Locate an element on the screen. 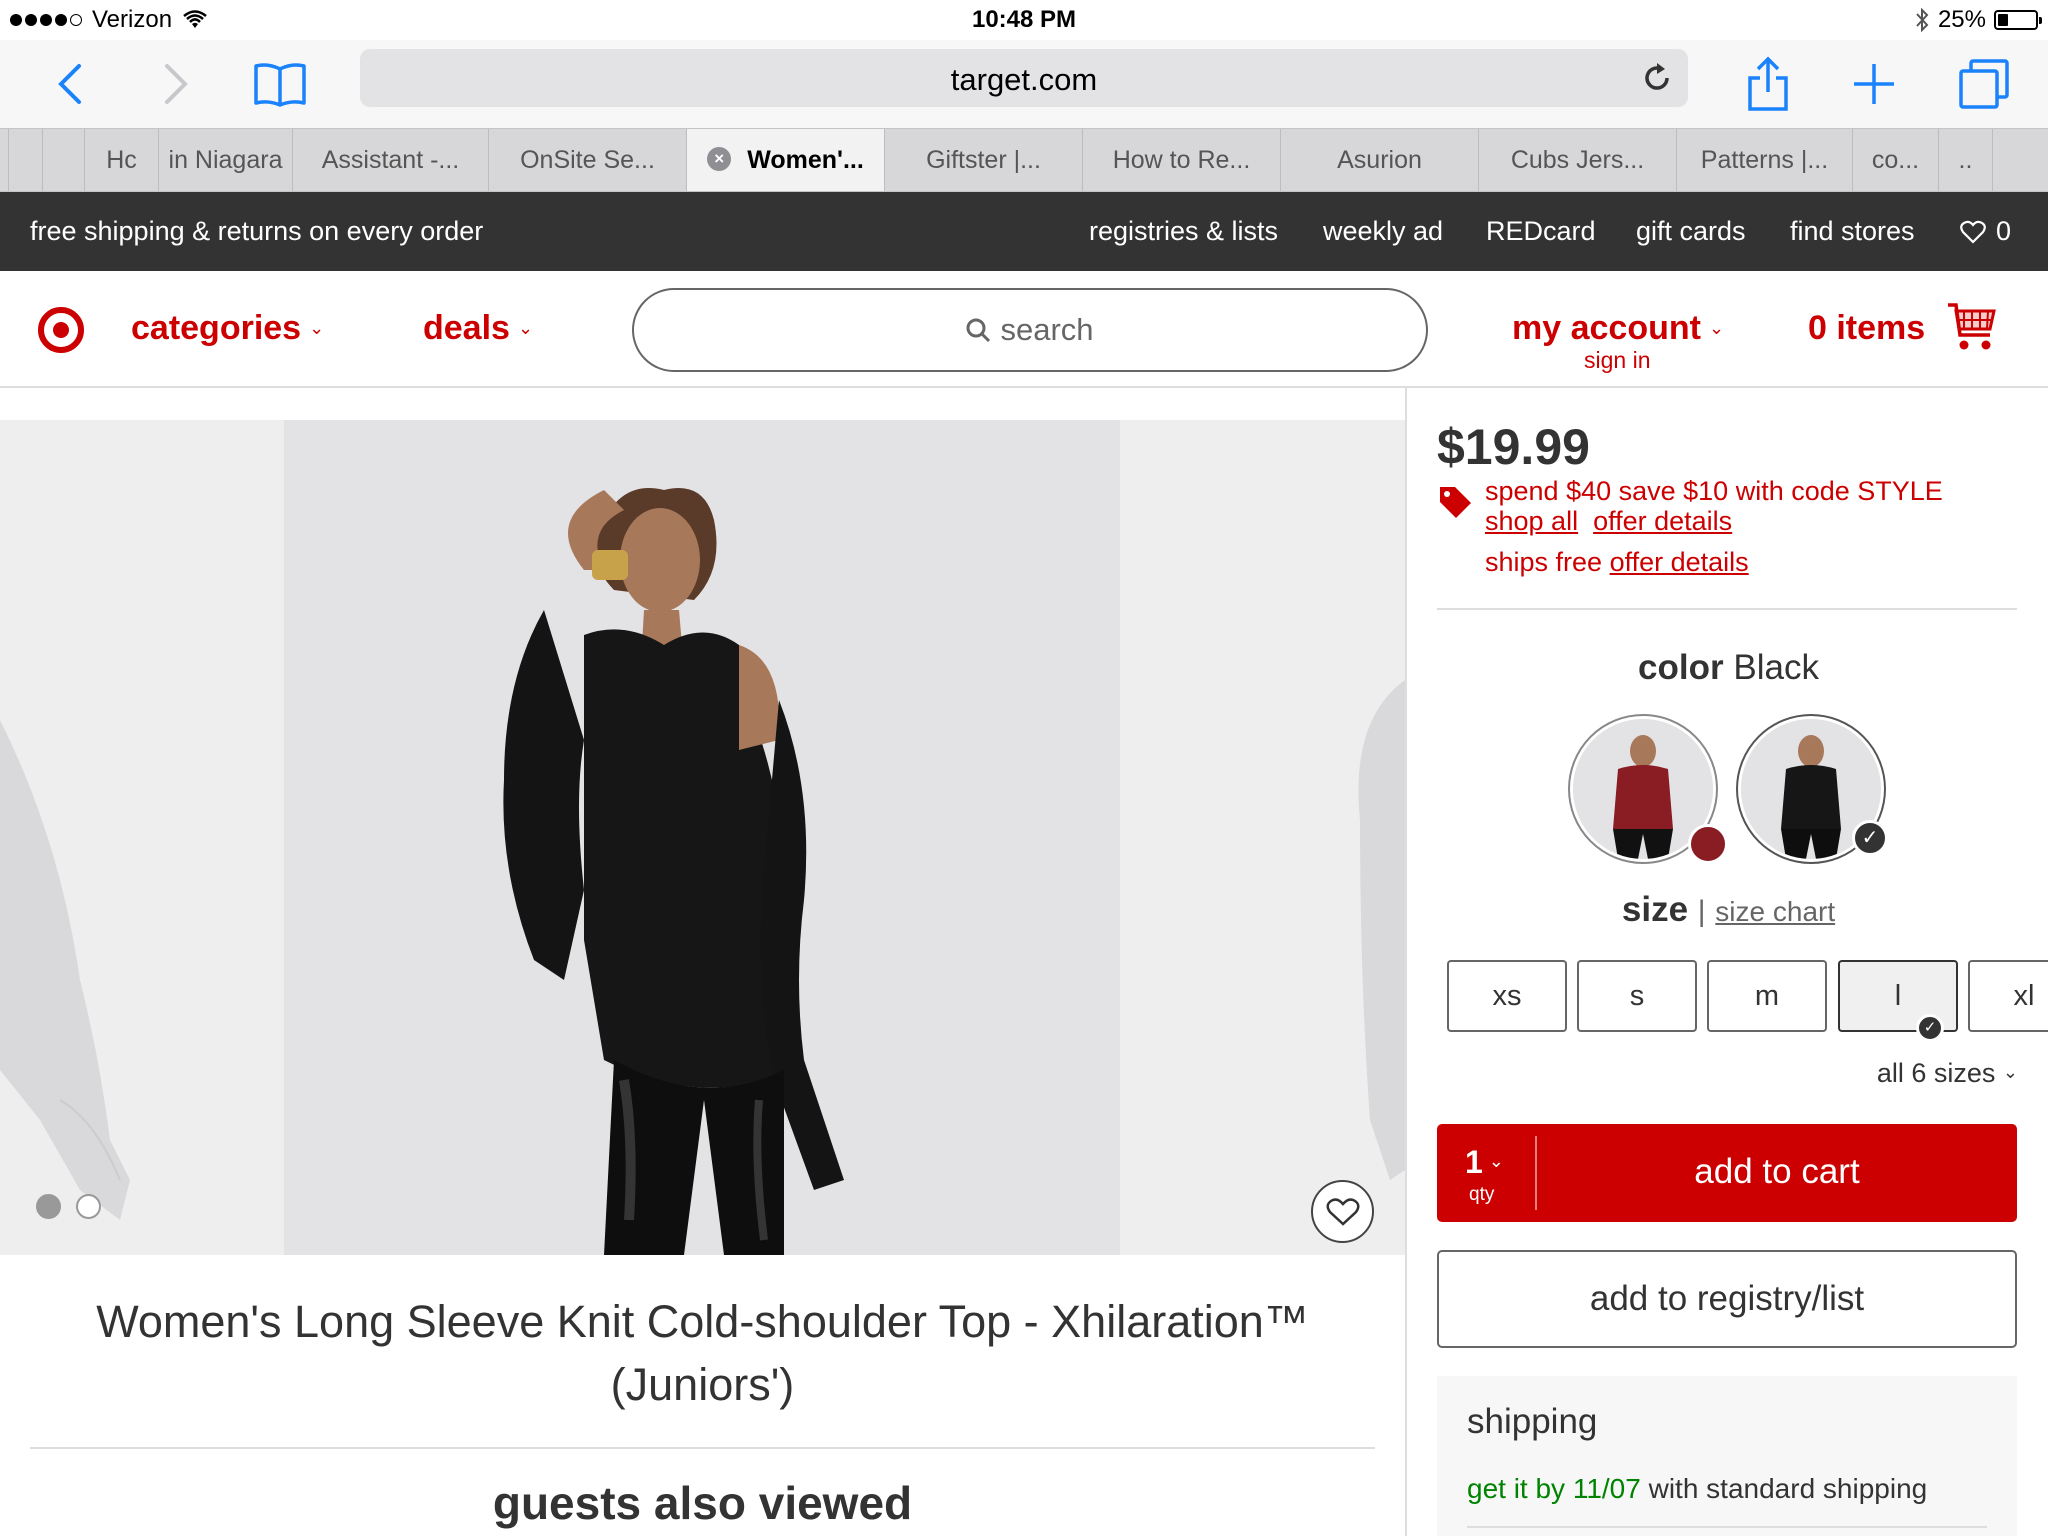  search-placeholder: search is located at coordinates (1047, 329).